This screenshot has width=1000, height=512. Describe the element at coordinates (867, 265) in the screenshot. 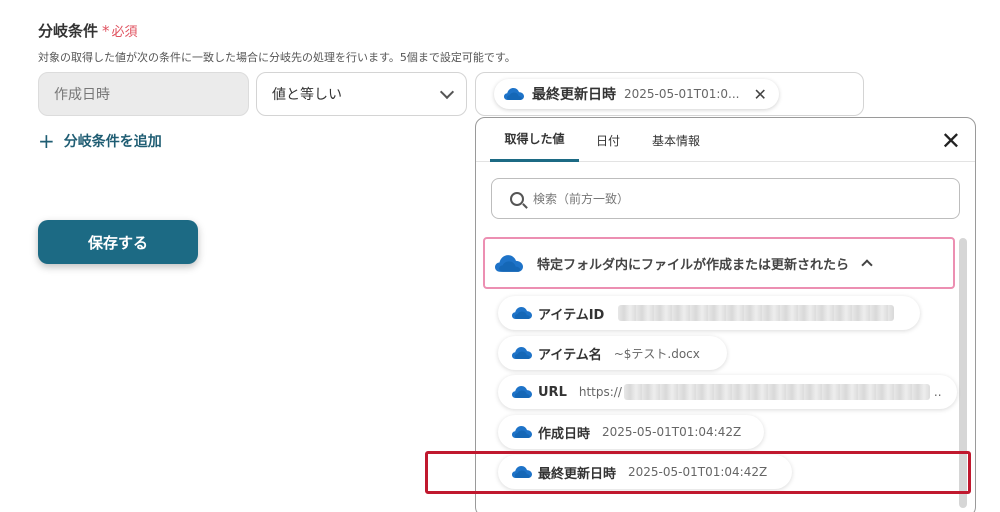

I see `chevron-up-icon` at that location.